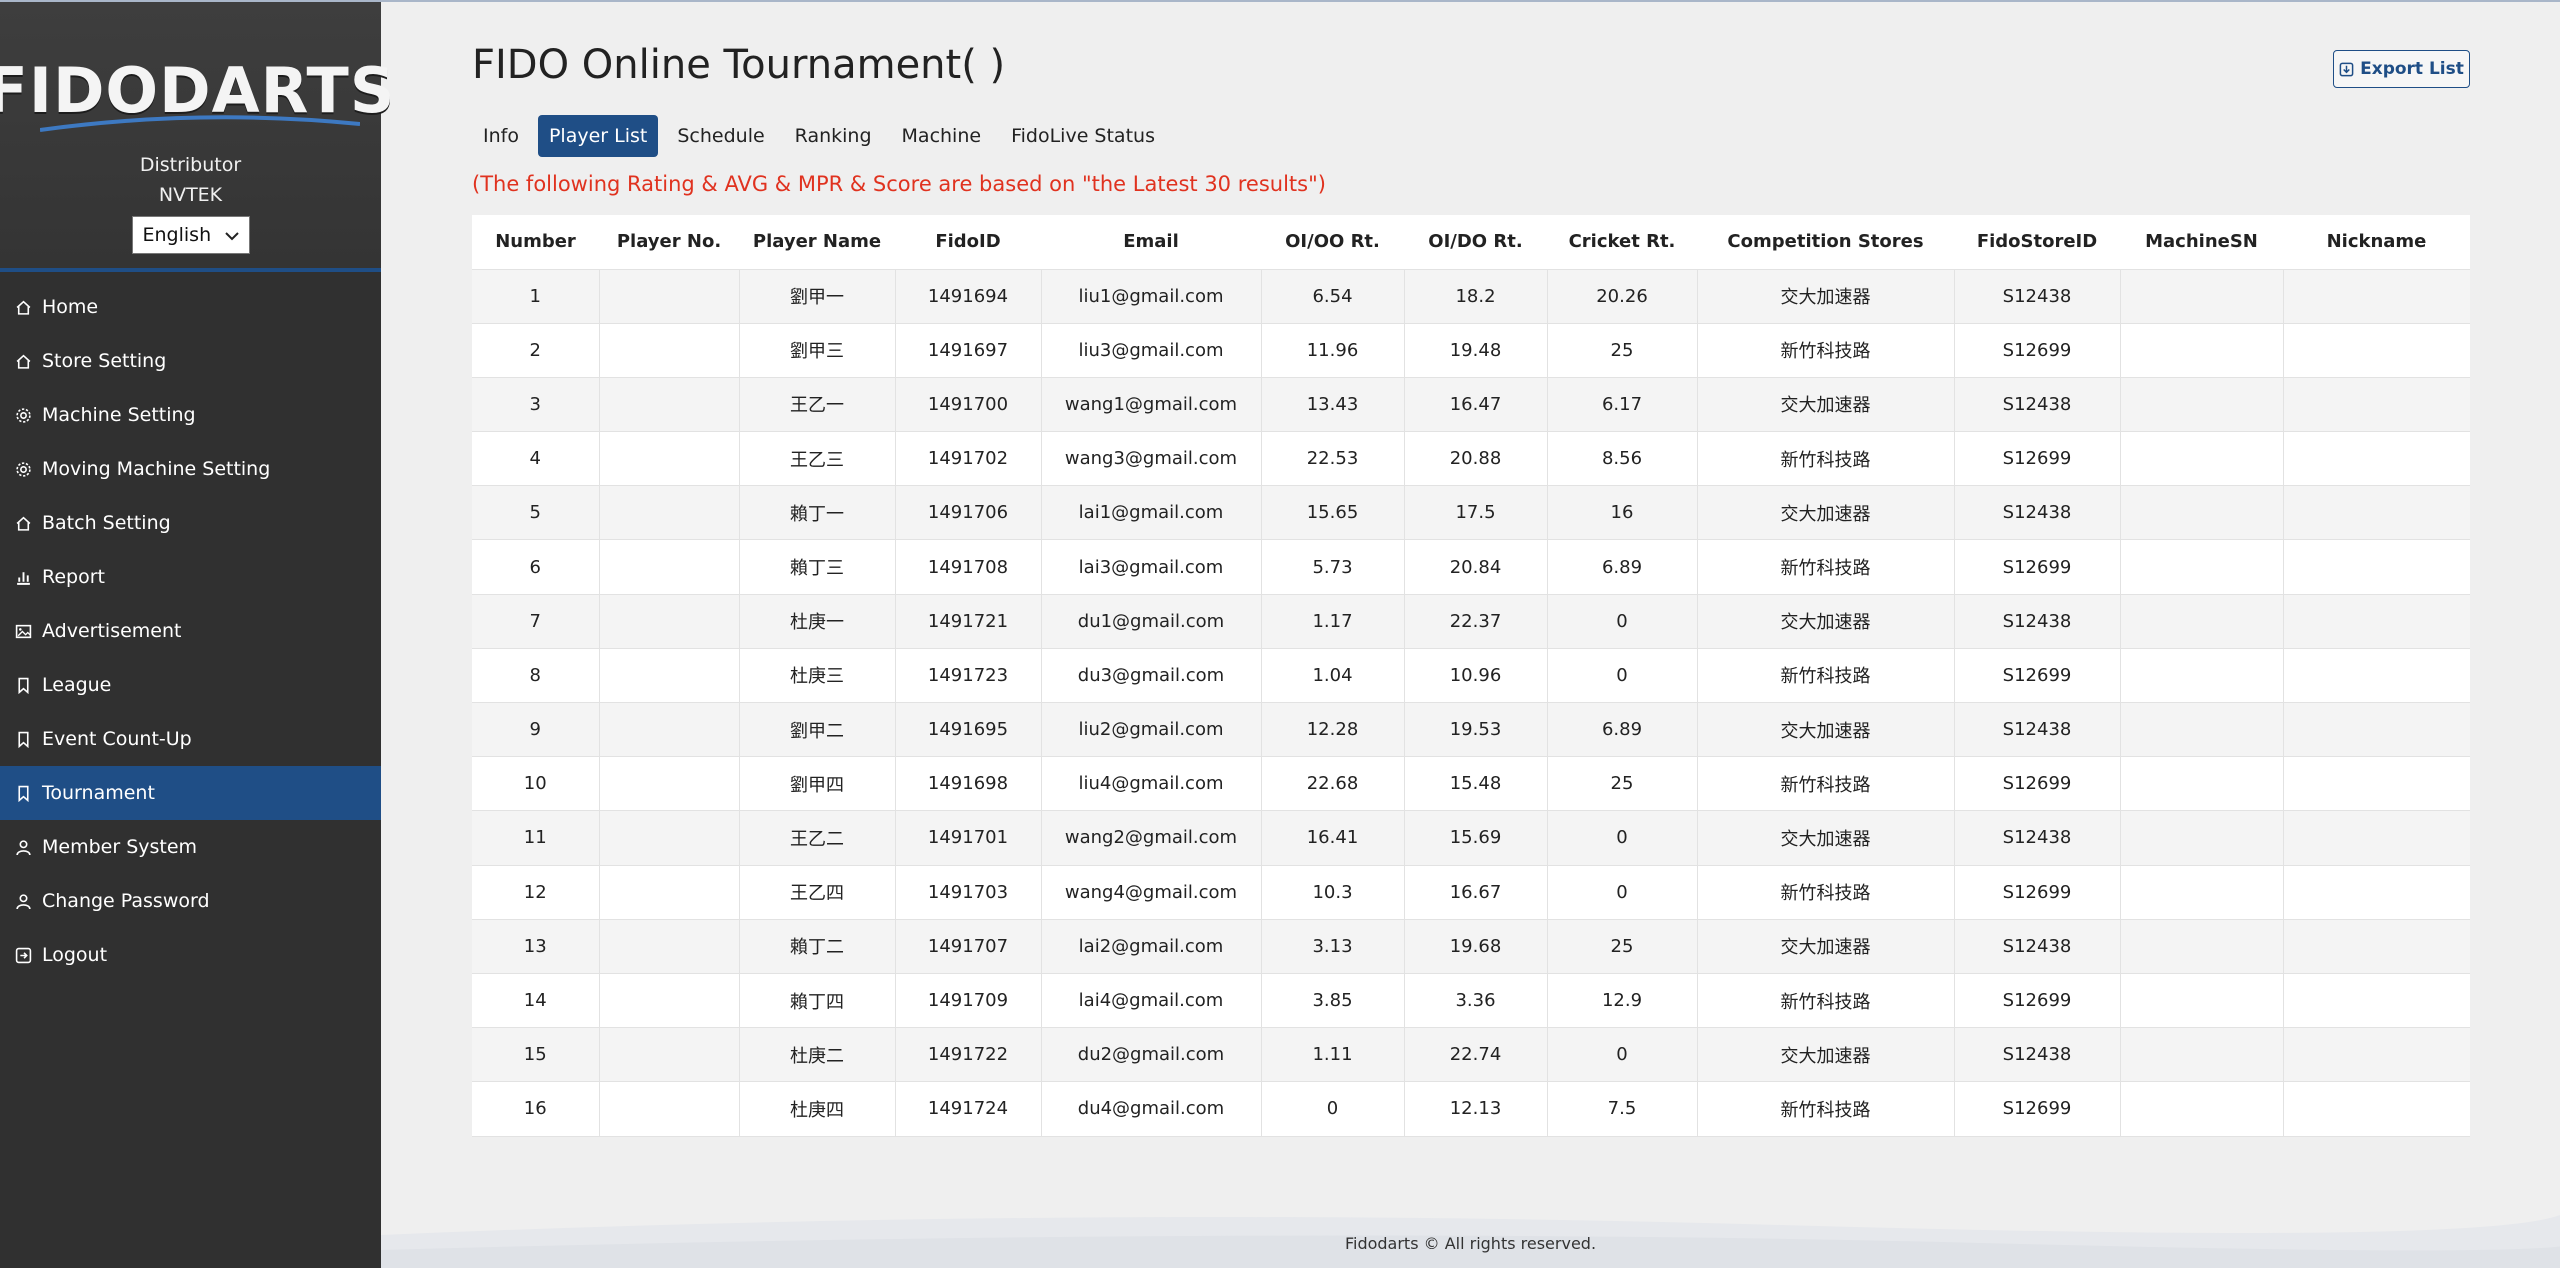 The height and width of the screenshot is (1268, 2560). I want to click on tab-schedule: Schedule, so click(720, 136).